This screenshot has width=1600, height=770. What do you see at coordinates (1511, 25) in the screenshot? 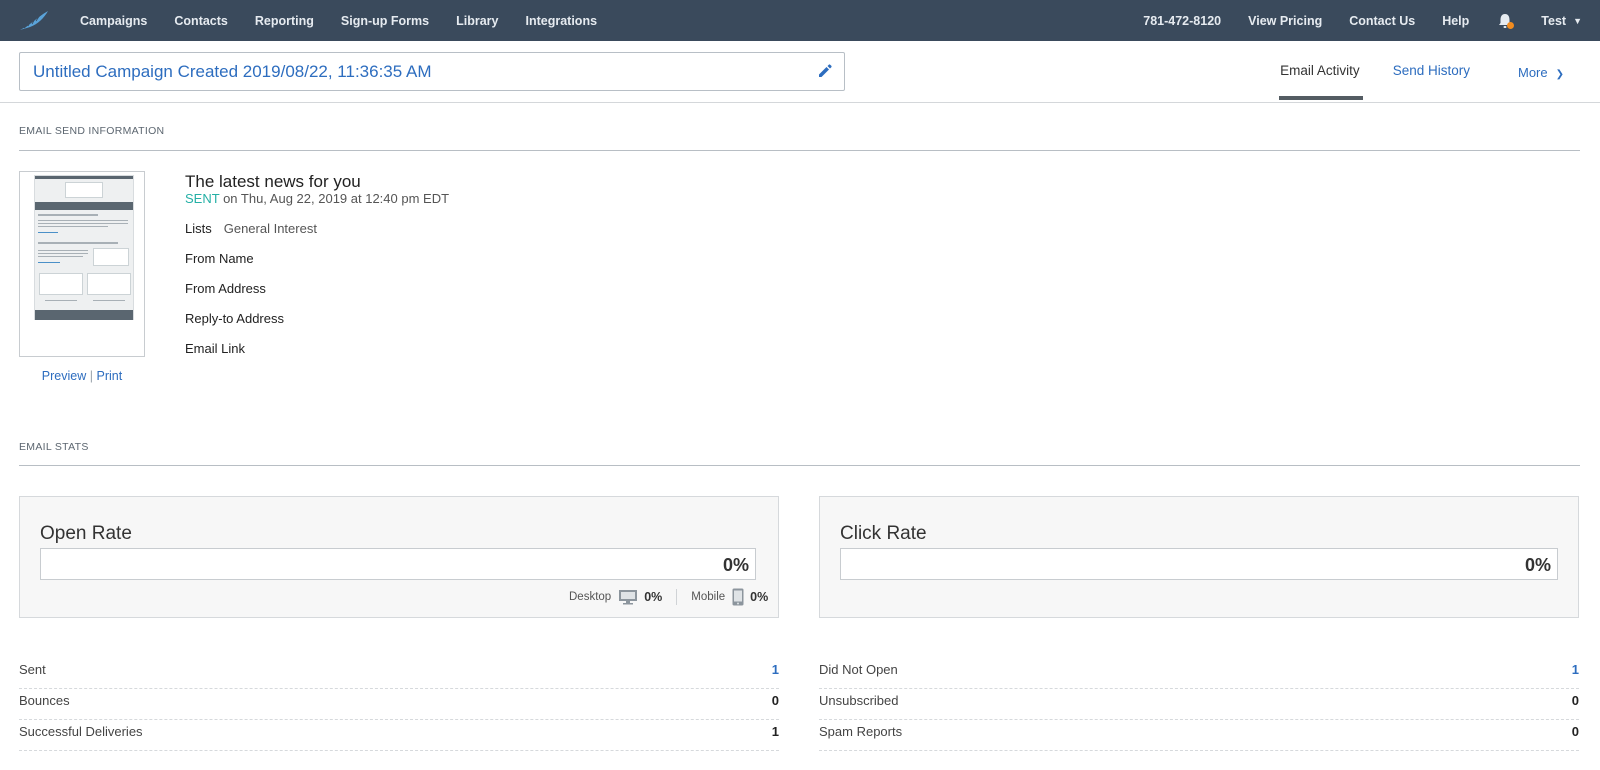
I see `notification-dot` at bounding box center [1511, 25].